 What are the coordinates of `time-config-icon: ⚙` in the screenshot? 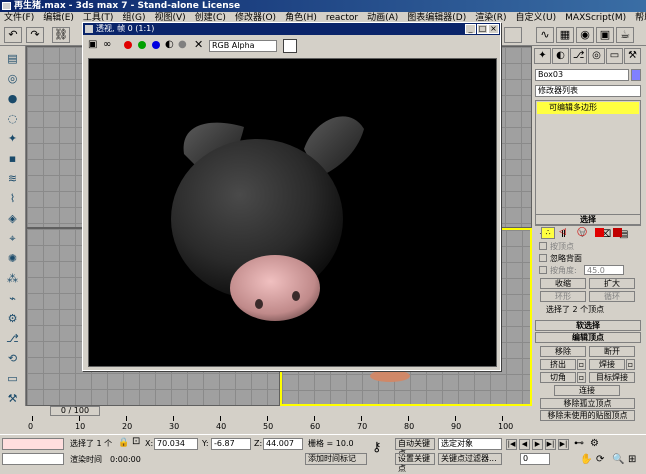 It's located at (594, 444).